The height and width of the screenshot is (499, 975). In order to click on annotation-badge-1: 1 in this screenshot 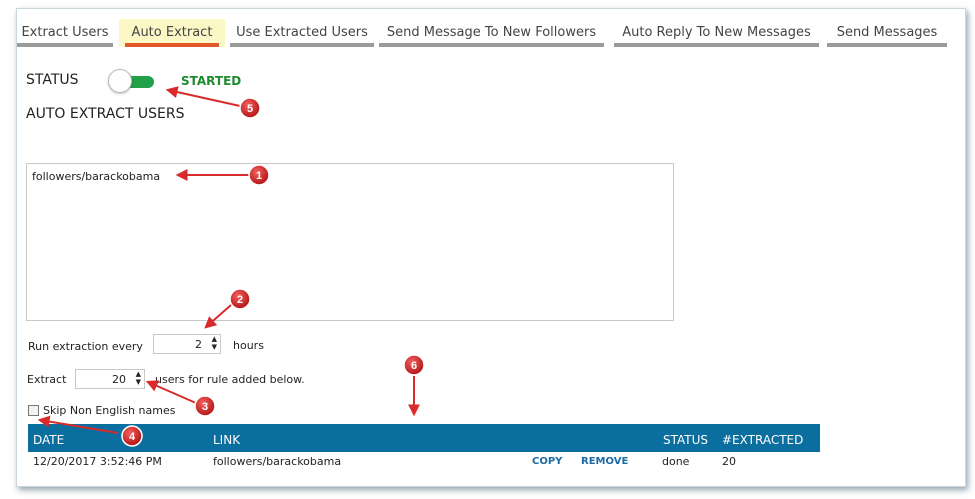, I will do `click(259, 175)`.